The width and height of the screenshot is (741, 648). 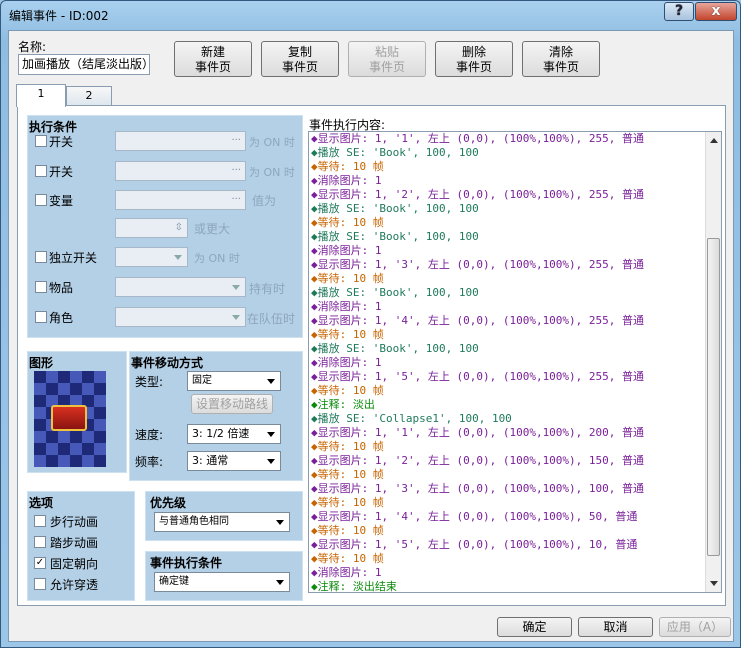 I want to click on cancel-button: 取消, so click(x=615, y=627).